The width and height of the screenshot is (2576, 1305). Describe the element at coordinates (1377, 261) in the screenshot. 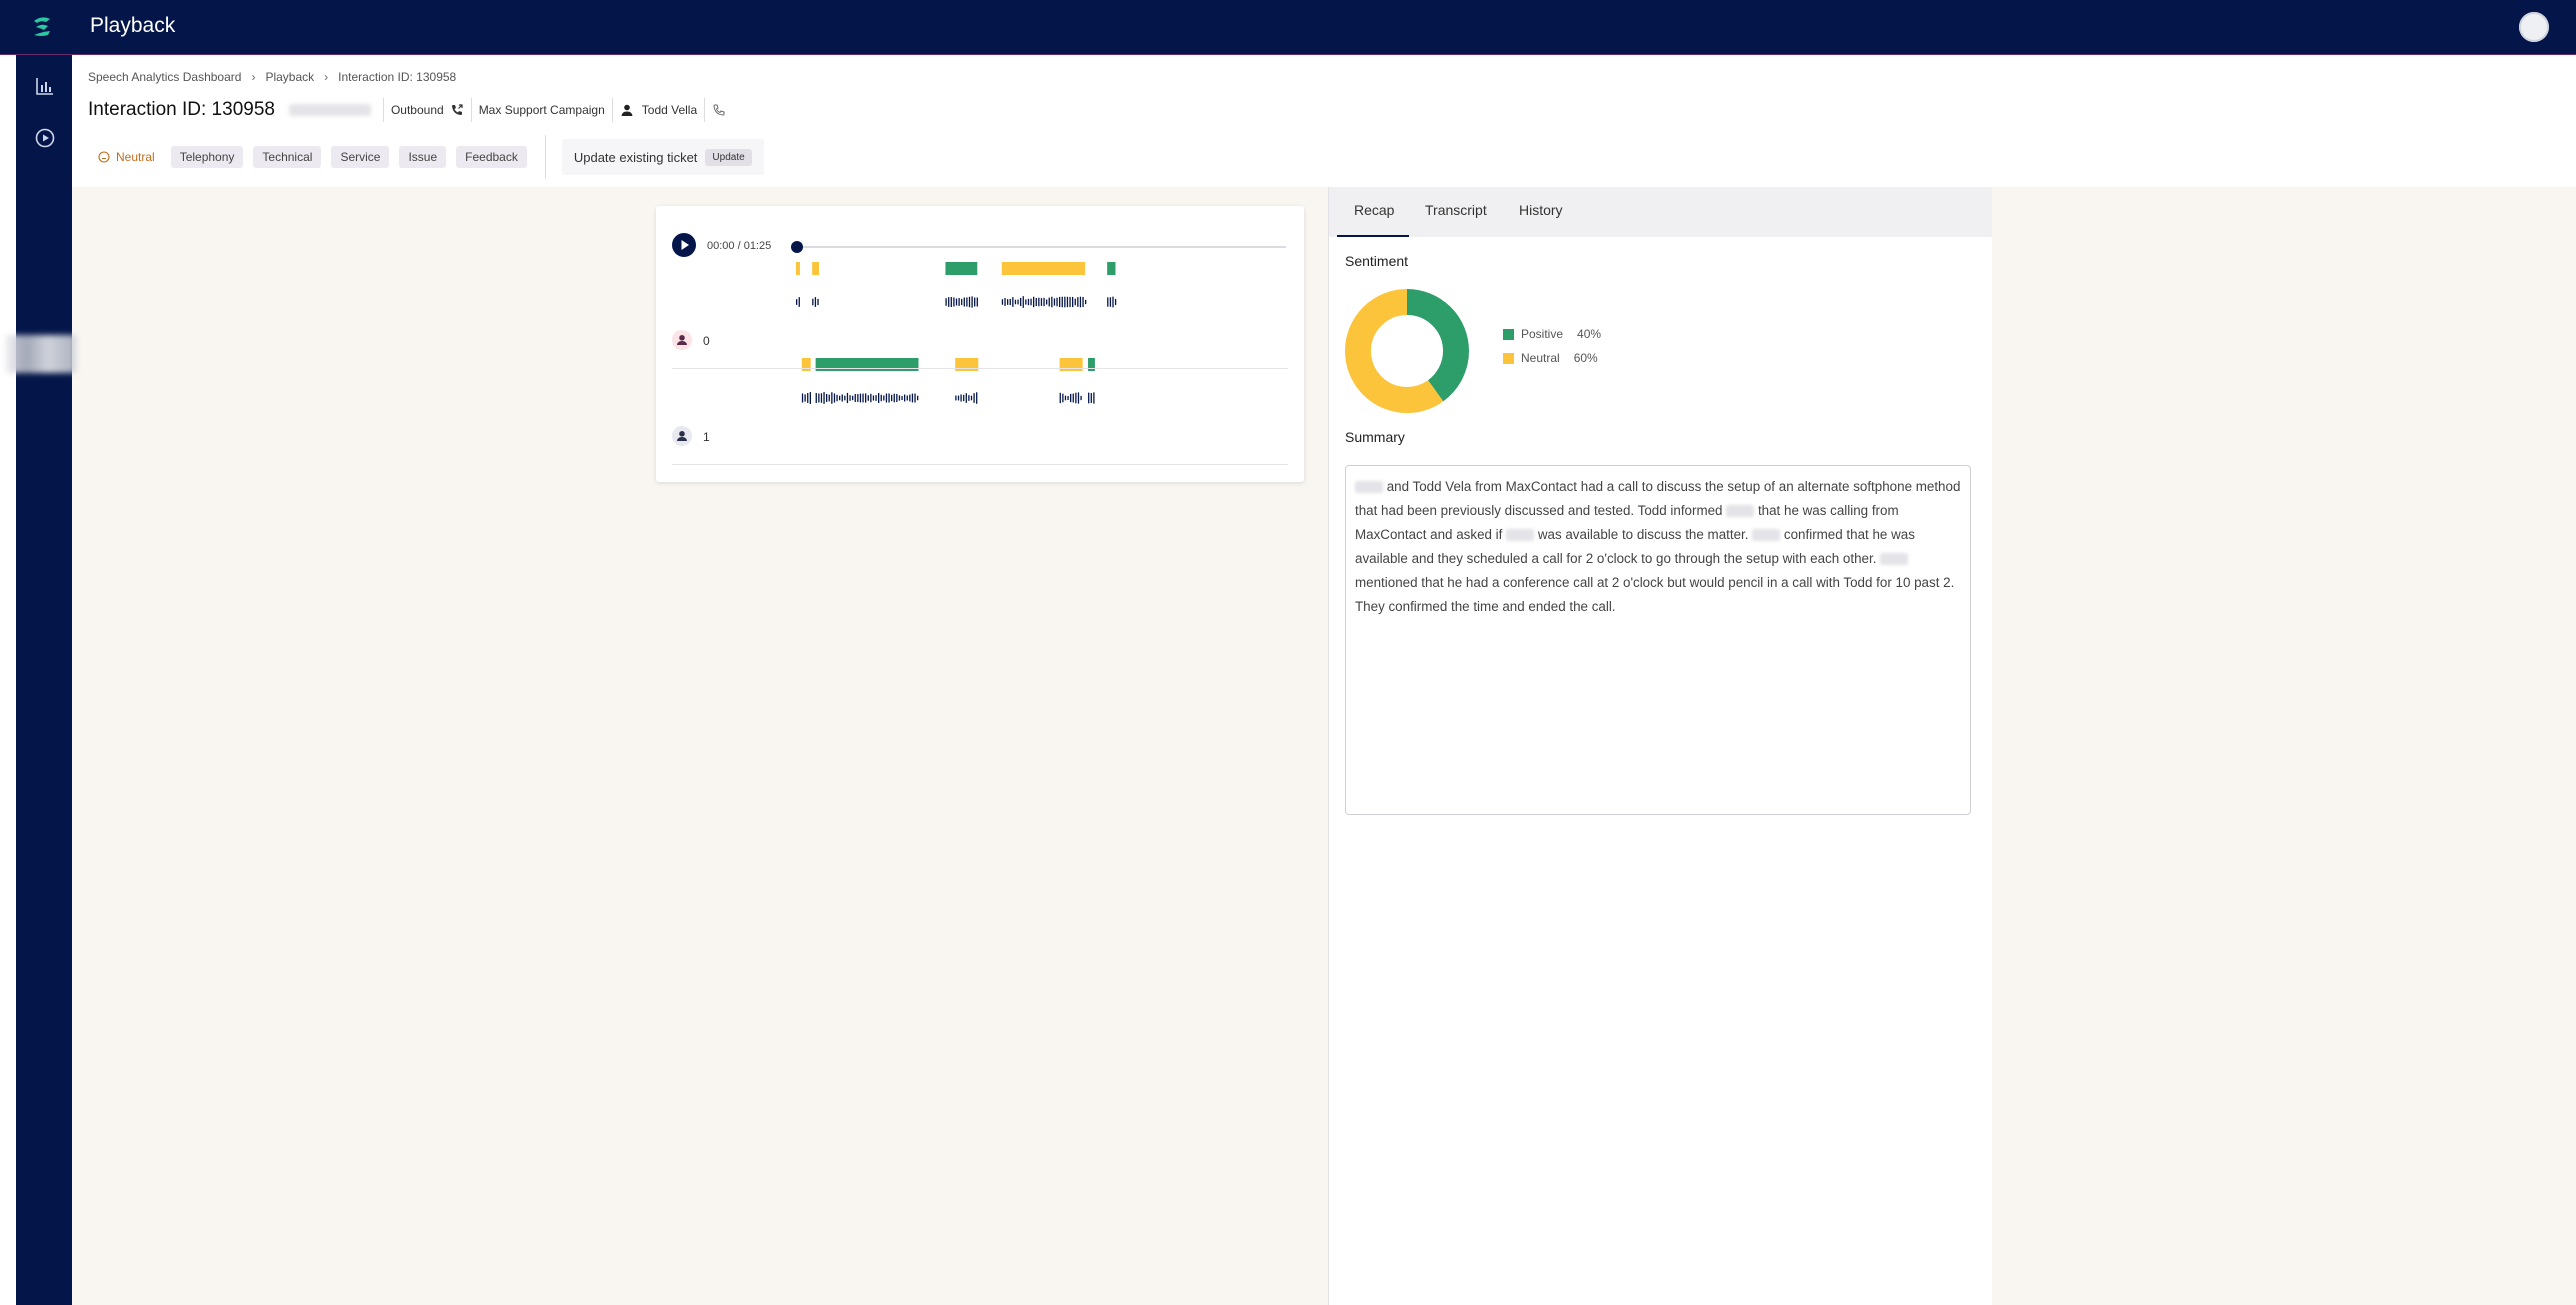

I see `sentiment-heading: Sentiment` at that location.